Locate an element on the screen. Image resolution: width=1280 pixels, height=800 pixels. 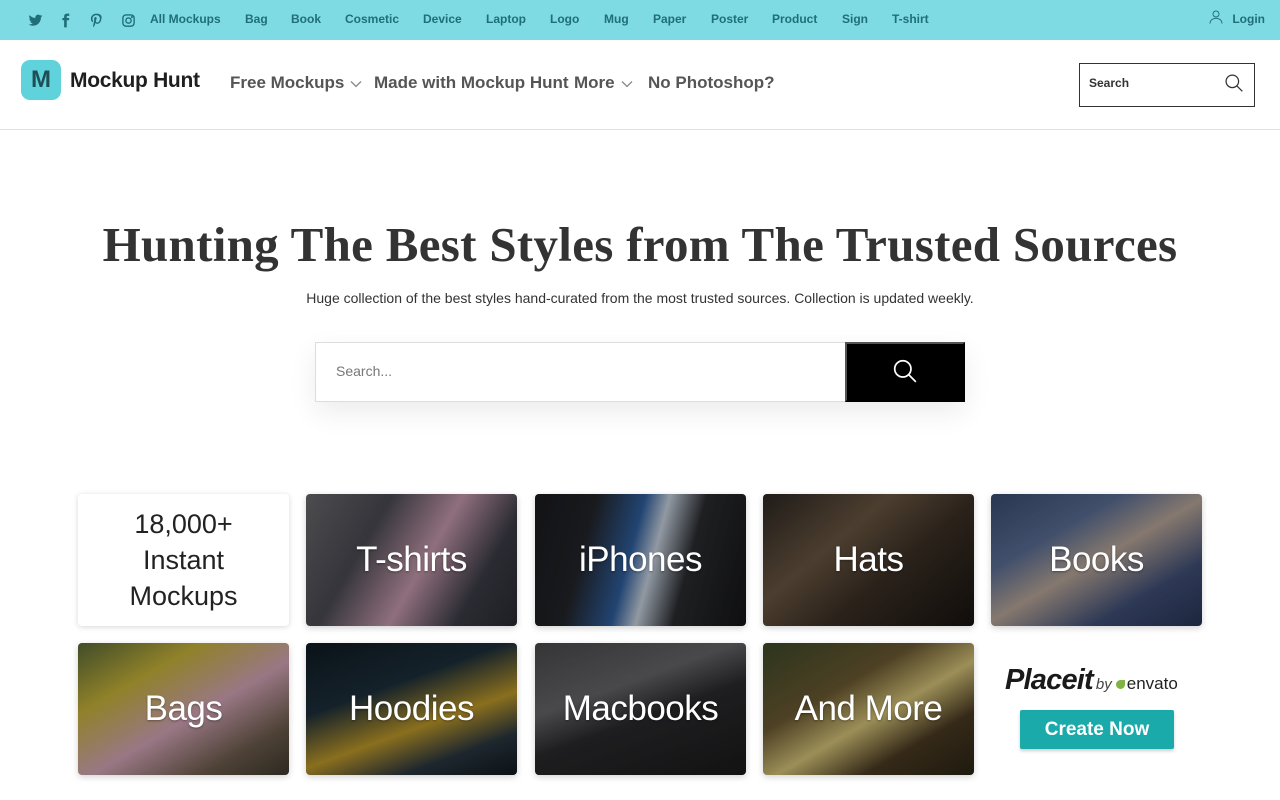
tile-tshirts: T-shirts is located at coordinates (411, 560).